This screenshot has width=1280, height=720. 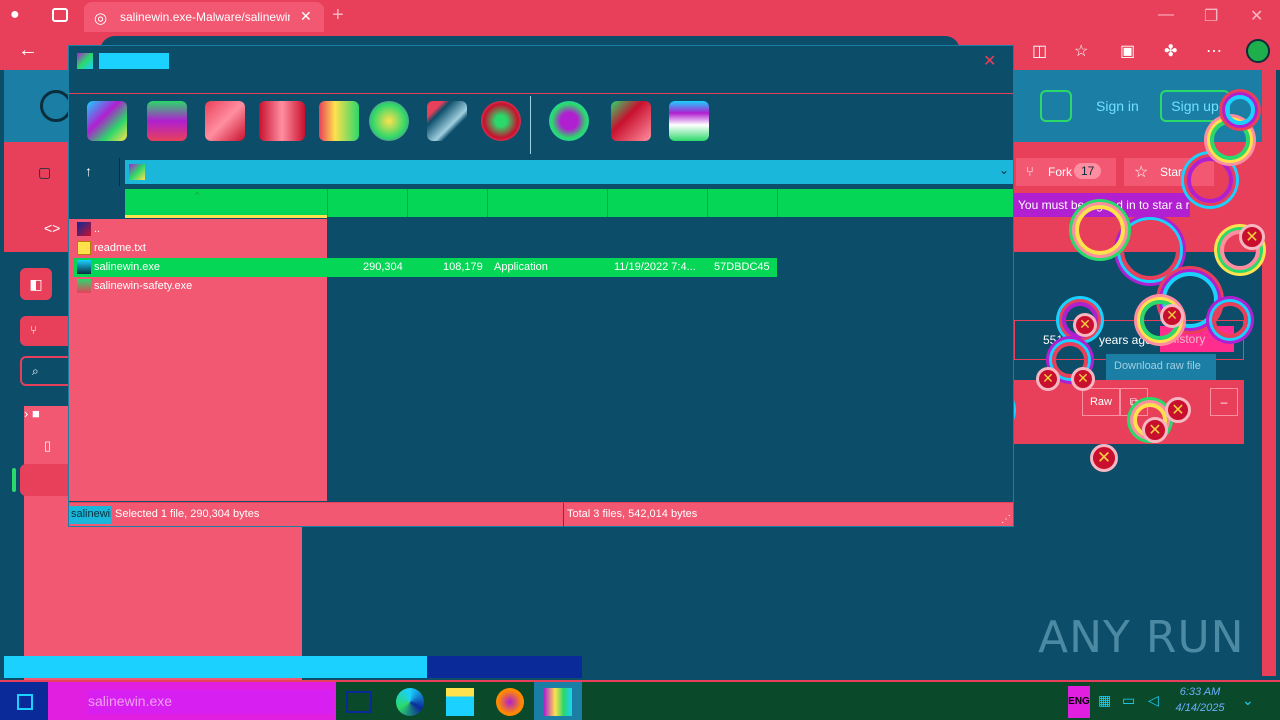 What do you see at coordinates (1079, 702) in the screenshot?
I see `language-indicator: ENG` at bounding box center [1079, 702].